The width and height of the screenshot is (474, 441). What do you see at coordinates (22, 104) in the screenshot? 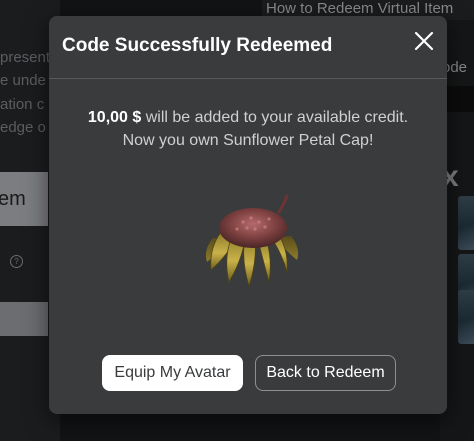
I see `background-text-line: ation c` at bounding box center [22, 104].